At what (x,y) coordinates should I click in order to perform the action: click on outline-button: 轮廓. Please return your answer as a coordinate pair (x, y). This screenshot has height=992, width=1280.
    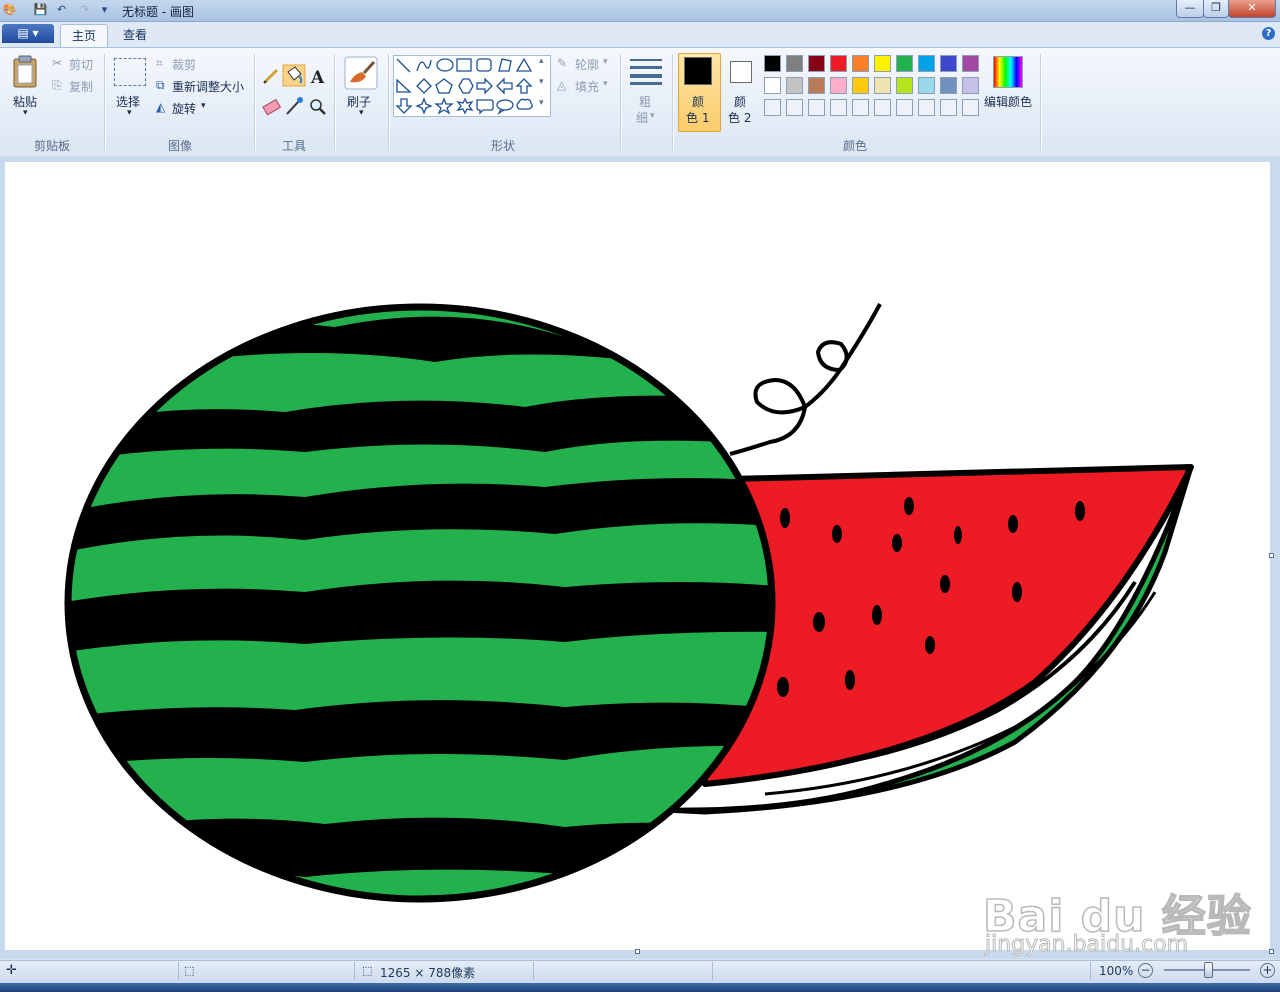
    Looking at the image, I should click on (587, 64).